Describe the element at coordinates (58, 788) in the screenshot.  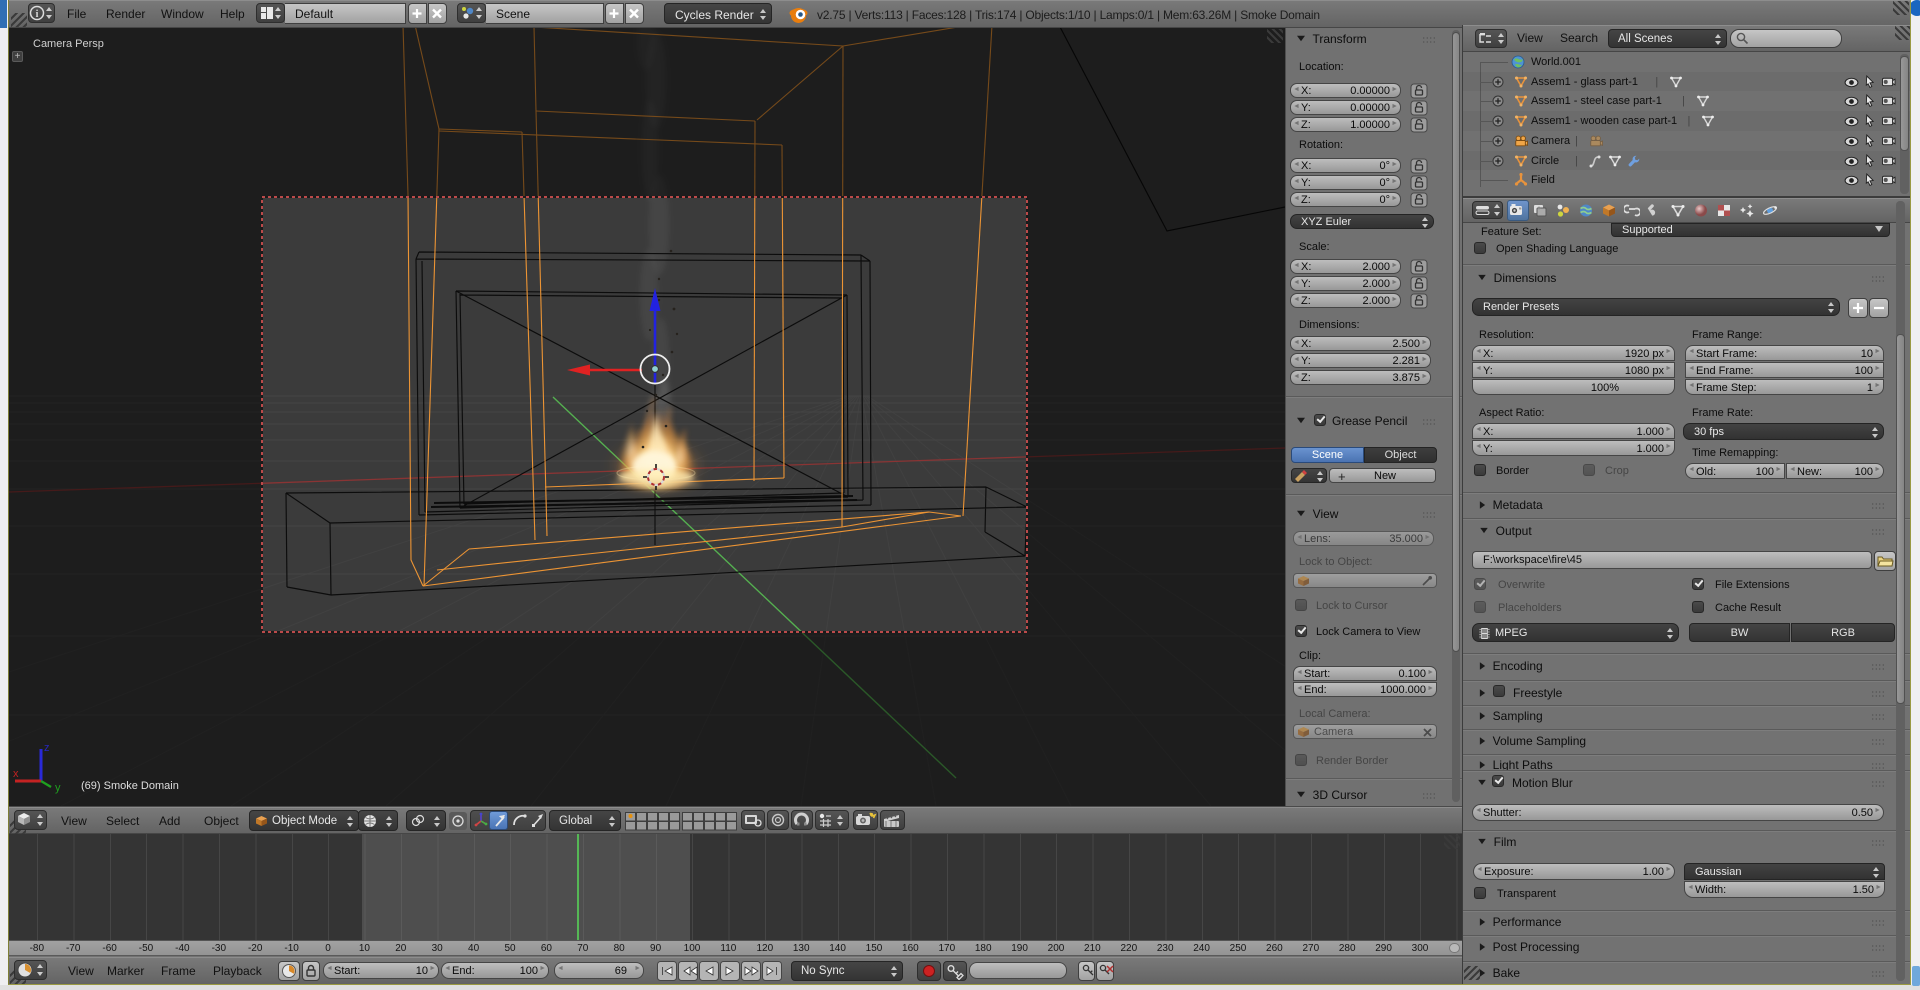
I see `svg-text: y` at that location.